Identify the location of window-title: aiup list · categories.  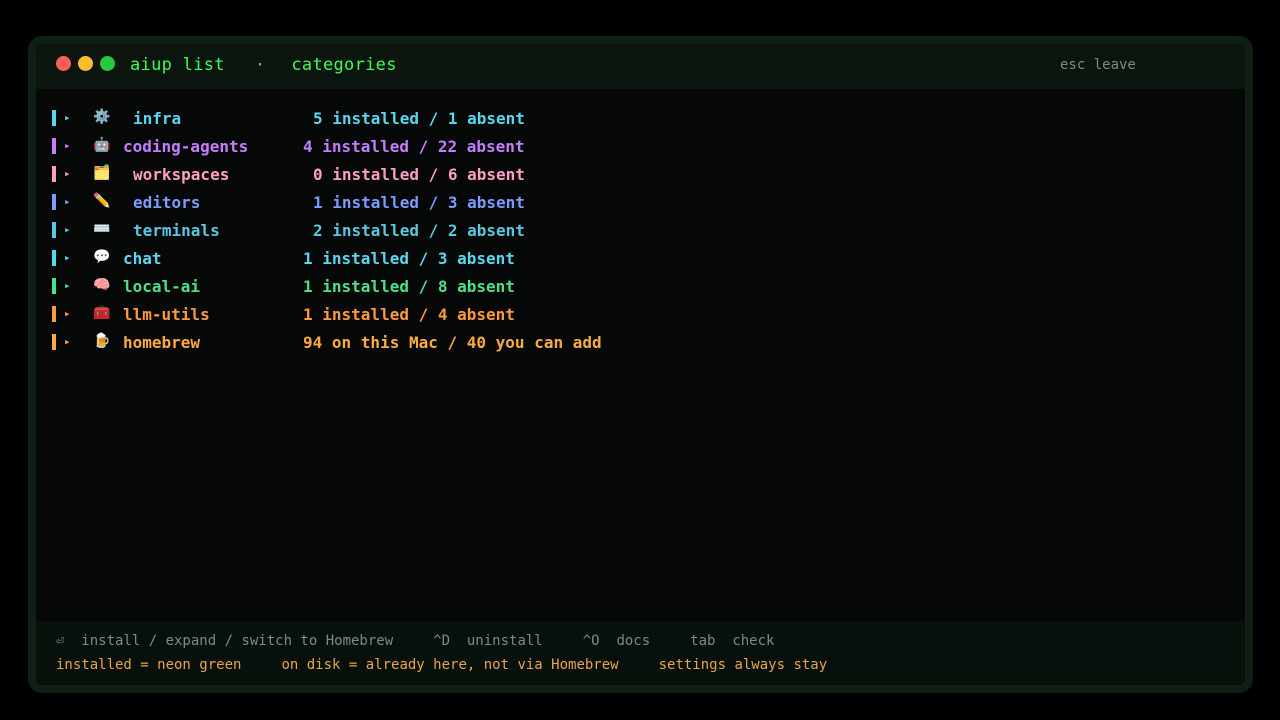
(263, 65).